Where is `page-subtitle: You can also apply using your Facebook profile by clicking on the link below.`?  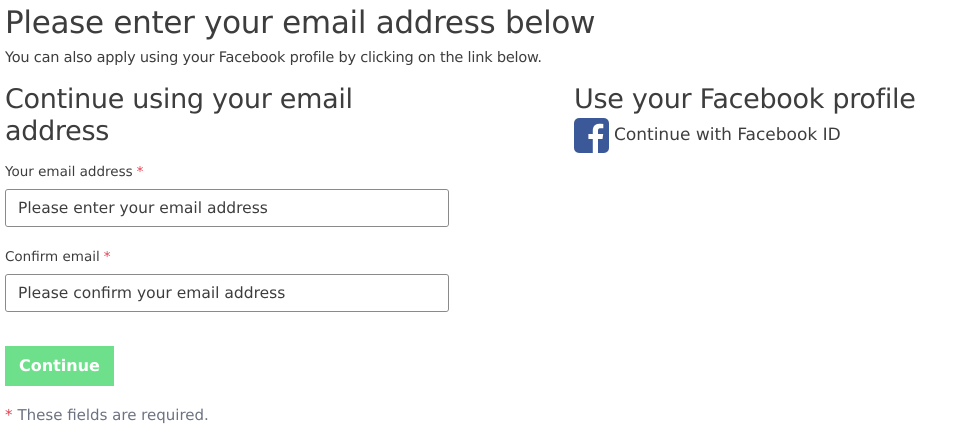
page-subtitle: You can also apply using your Facebook profile by clicking on the link below. is located at coordinates (274, 58).